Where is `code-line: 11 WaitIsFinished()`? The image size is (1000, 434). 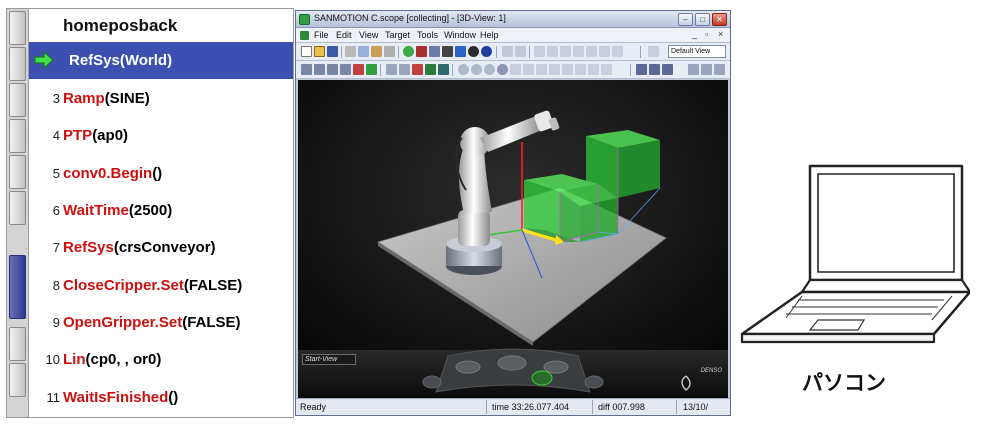
code-line: 11 WaitIsFinished() is located at coordinates (161, 397).